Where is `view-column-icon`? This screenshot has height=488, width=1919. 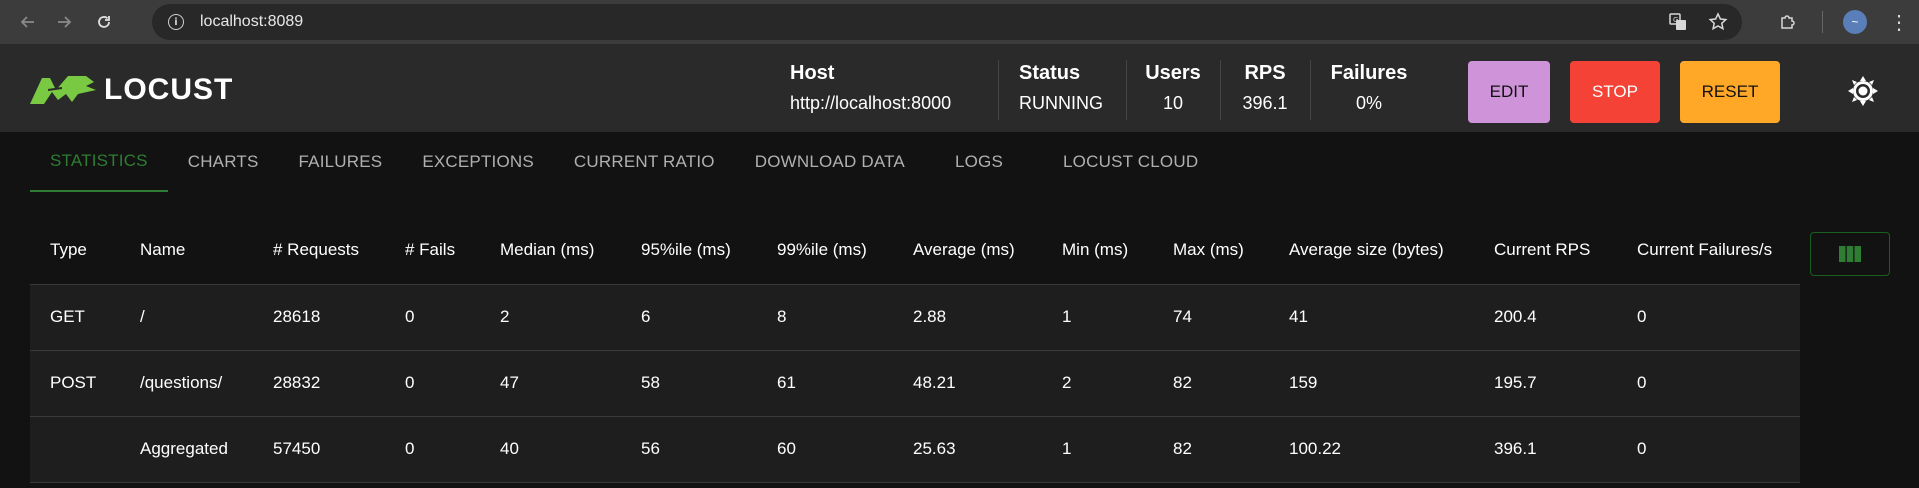 view-column-icon is located at coordinates (1850, 254).